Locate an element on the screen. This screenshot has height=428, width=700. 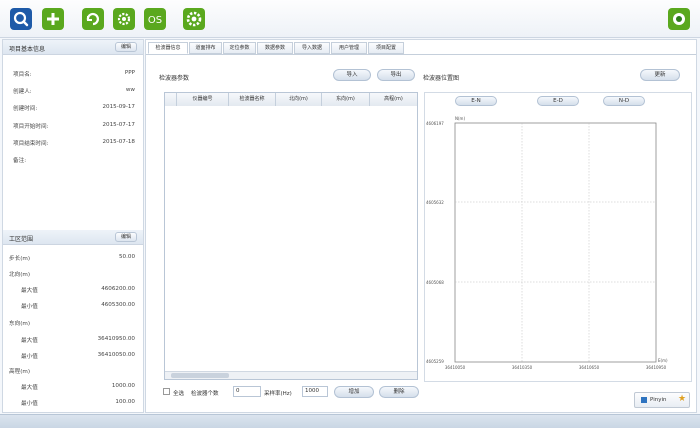
delete-button: 删除 is located at coordinates (399, 392).